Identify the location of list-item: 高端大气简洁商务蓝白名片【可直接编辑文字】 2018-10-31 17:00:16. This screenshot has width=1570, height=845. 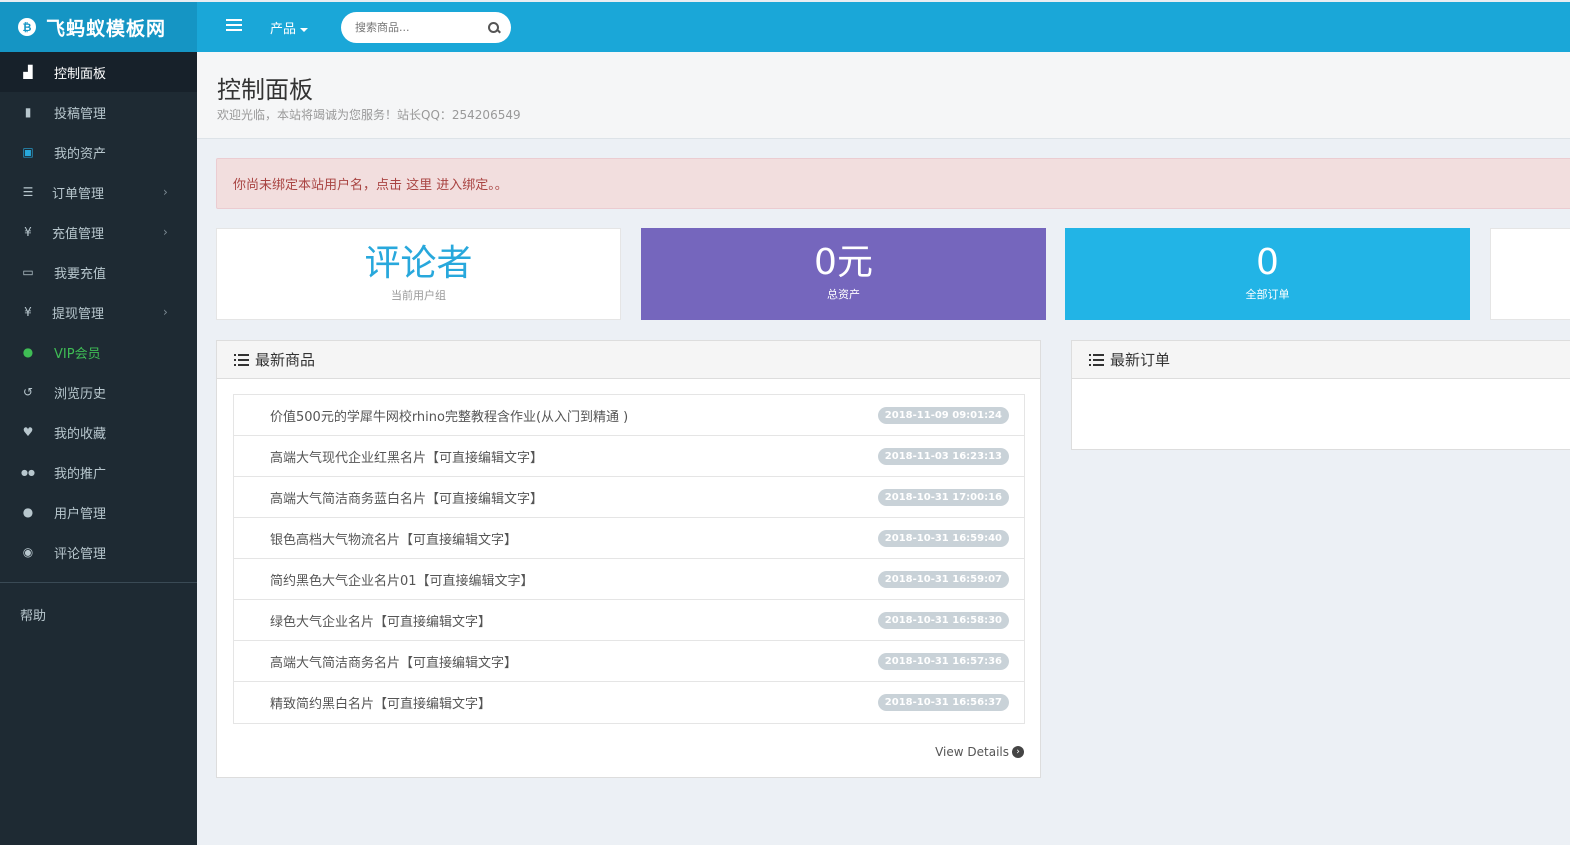
(629, 497).